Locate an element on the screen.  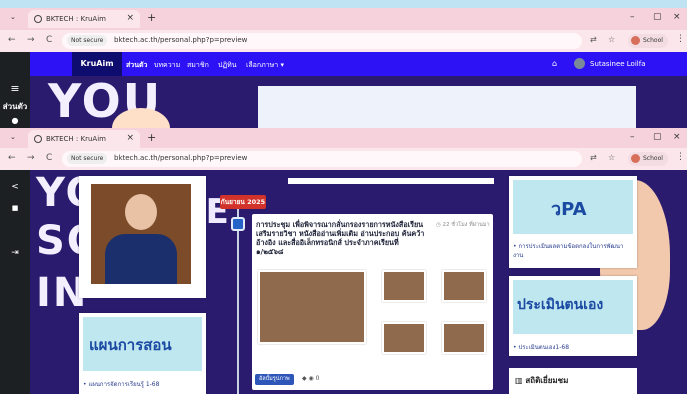
front-maximize-button: ▢ is located at coordinates (657, 137).